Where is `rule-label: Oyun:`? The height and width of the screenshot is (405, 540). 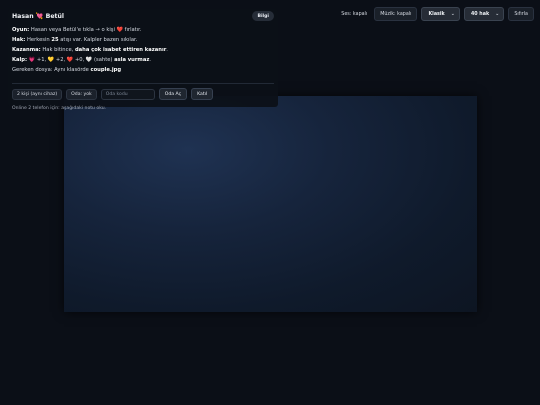
rule-label: Oyun: is located at coordinates (21, 30).